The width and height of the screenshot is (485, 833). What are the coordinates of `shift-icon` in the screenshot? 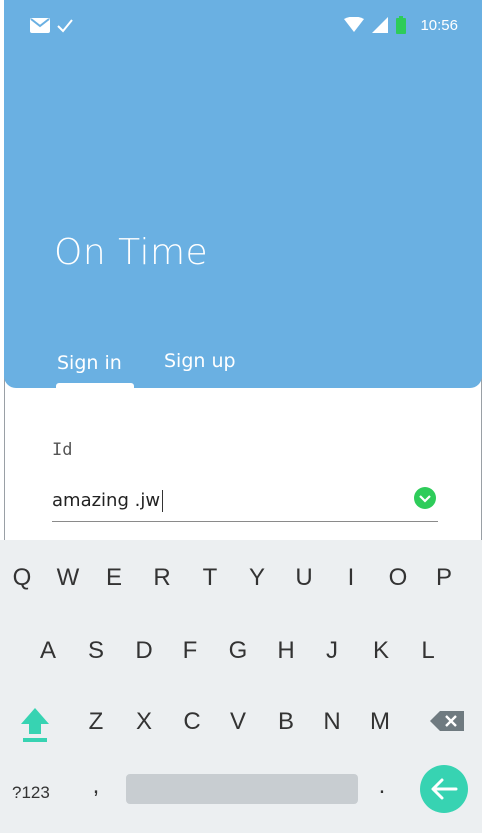 It's located at (35, 725).